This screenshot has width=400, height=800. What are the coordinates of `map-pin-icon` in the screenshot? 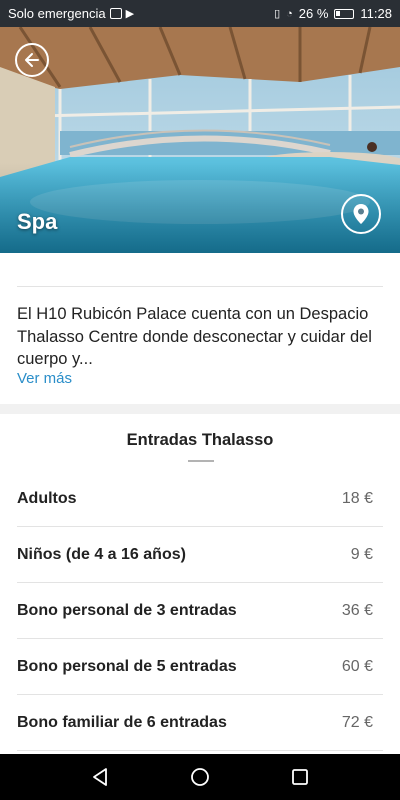 It's located at (361, 214).